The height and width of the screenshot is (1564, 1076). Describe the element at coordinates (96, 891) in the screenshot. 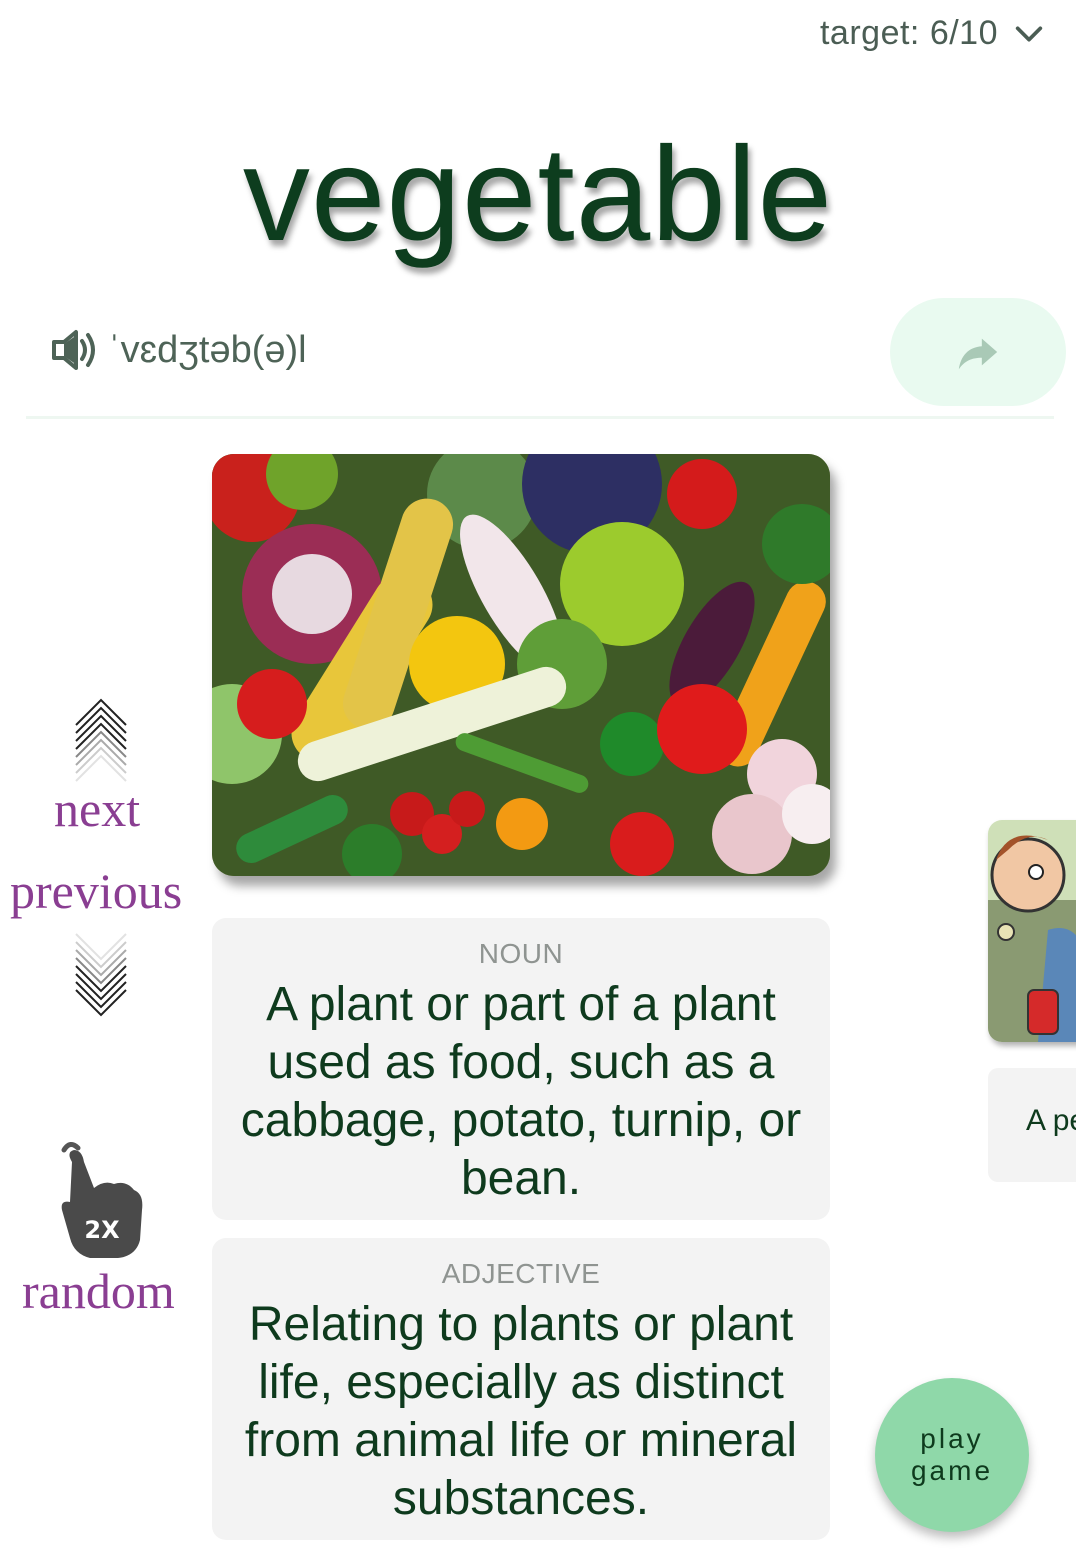

I see `previous-label: previous` at that location.